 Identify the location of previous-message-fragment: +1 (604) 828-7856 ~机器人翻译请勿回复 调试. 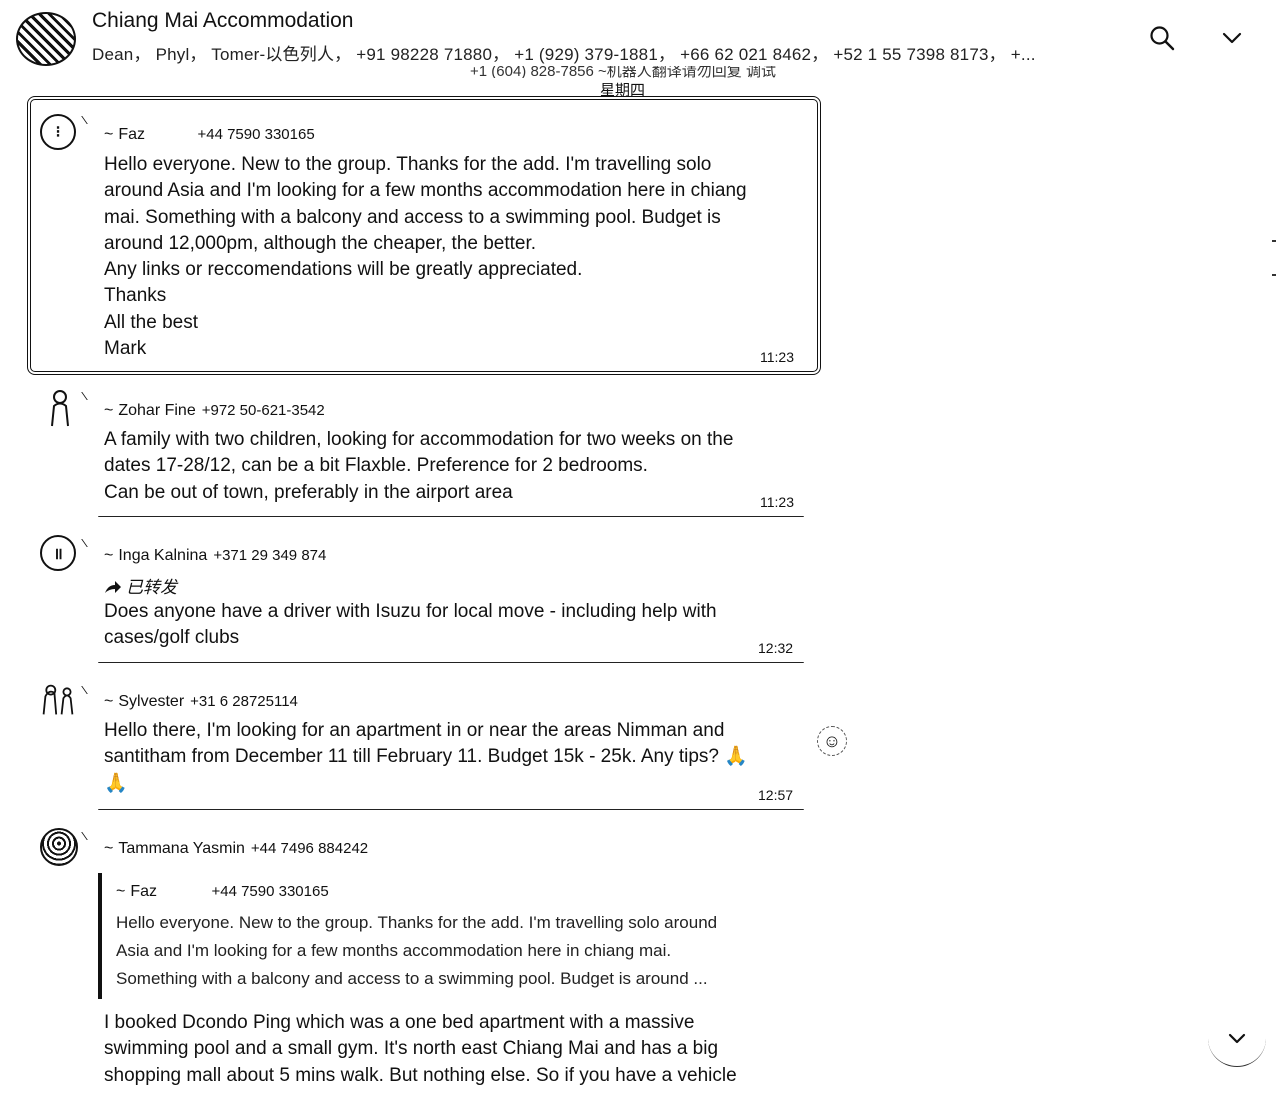
(623, 72).